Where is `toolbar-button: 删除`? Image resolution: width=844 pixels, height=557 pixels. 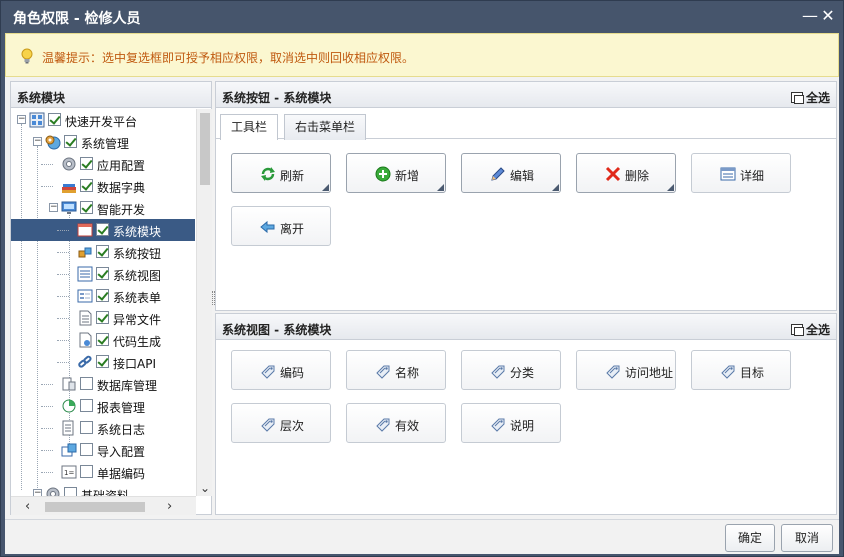 toolbar-button: 删除 is located at coordinates (626, 173).